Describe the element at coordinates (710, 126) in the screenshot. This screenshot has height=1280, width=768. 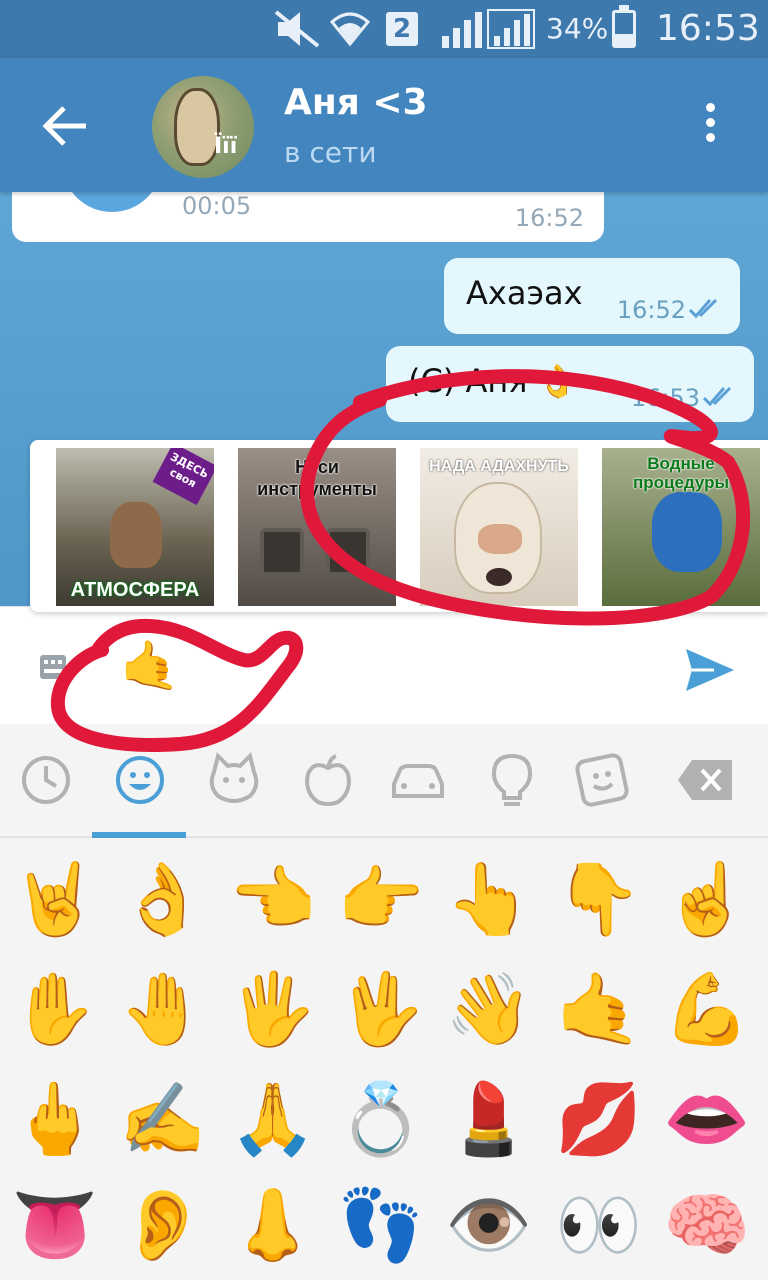
I see `more-vertical-icon` at that location.